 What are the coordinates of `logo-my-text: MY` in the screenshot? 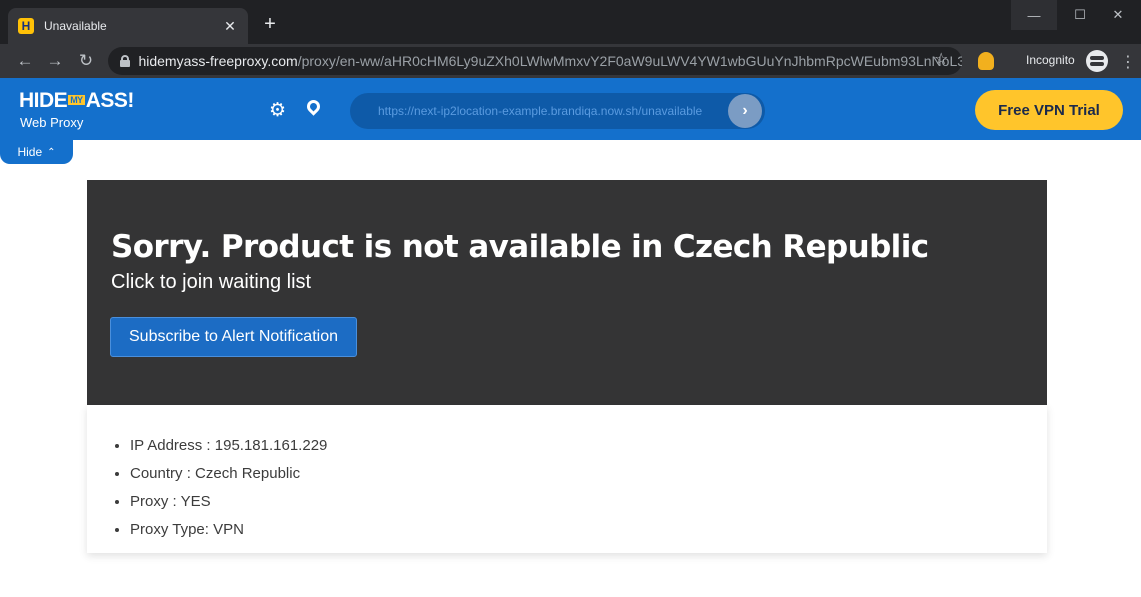 It's located at (76, 100).